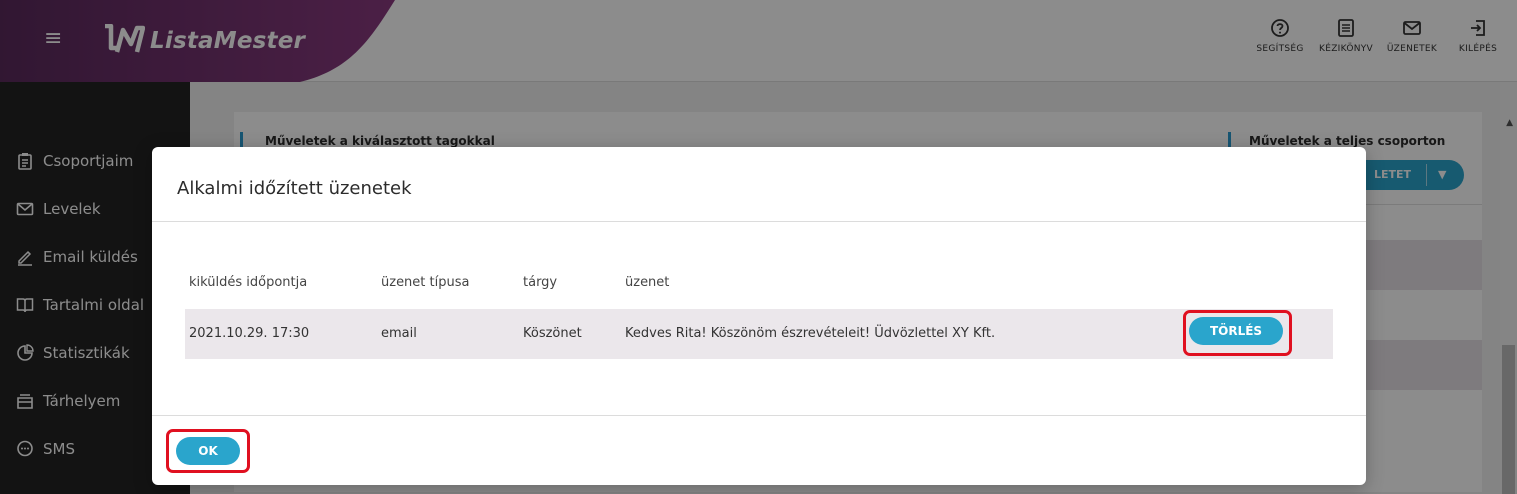  Describe the element at coordinates (552, 333) in the screenshot. I see `cell-subject: Köszönet` at that location.